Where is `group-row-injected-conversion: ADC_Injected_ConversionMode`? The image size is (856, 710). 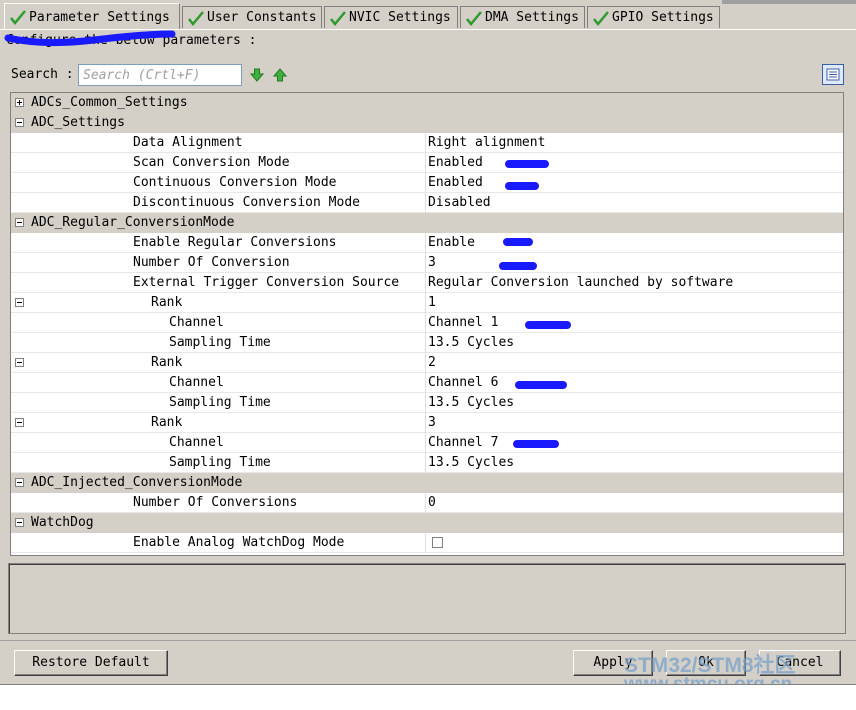 group-row-injected-conversion: ADC_Injected_ConversionMode is located at coordinates (427, 483).